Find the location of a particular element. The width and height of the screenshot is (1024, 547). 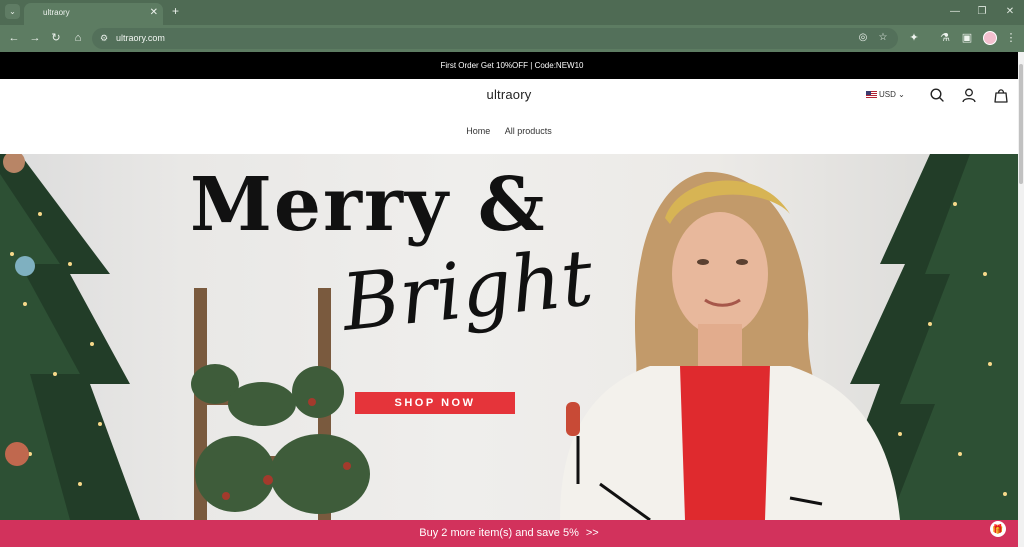

labs-flask-icon: ⚗ is located at coordinates (945, 38).